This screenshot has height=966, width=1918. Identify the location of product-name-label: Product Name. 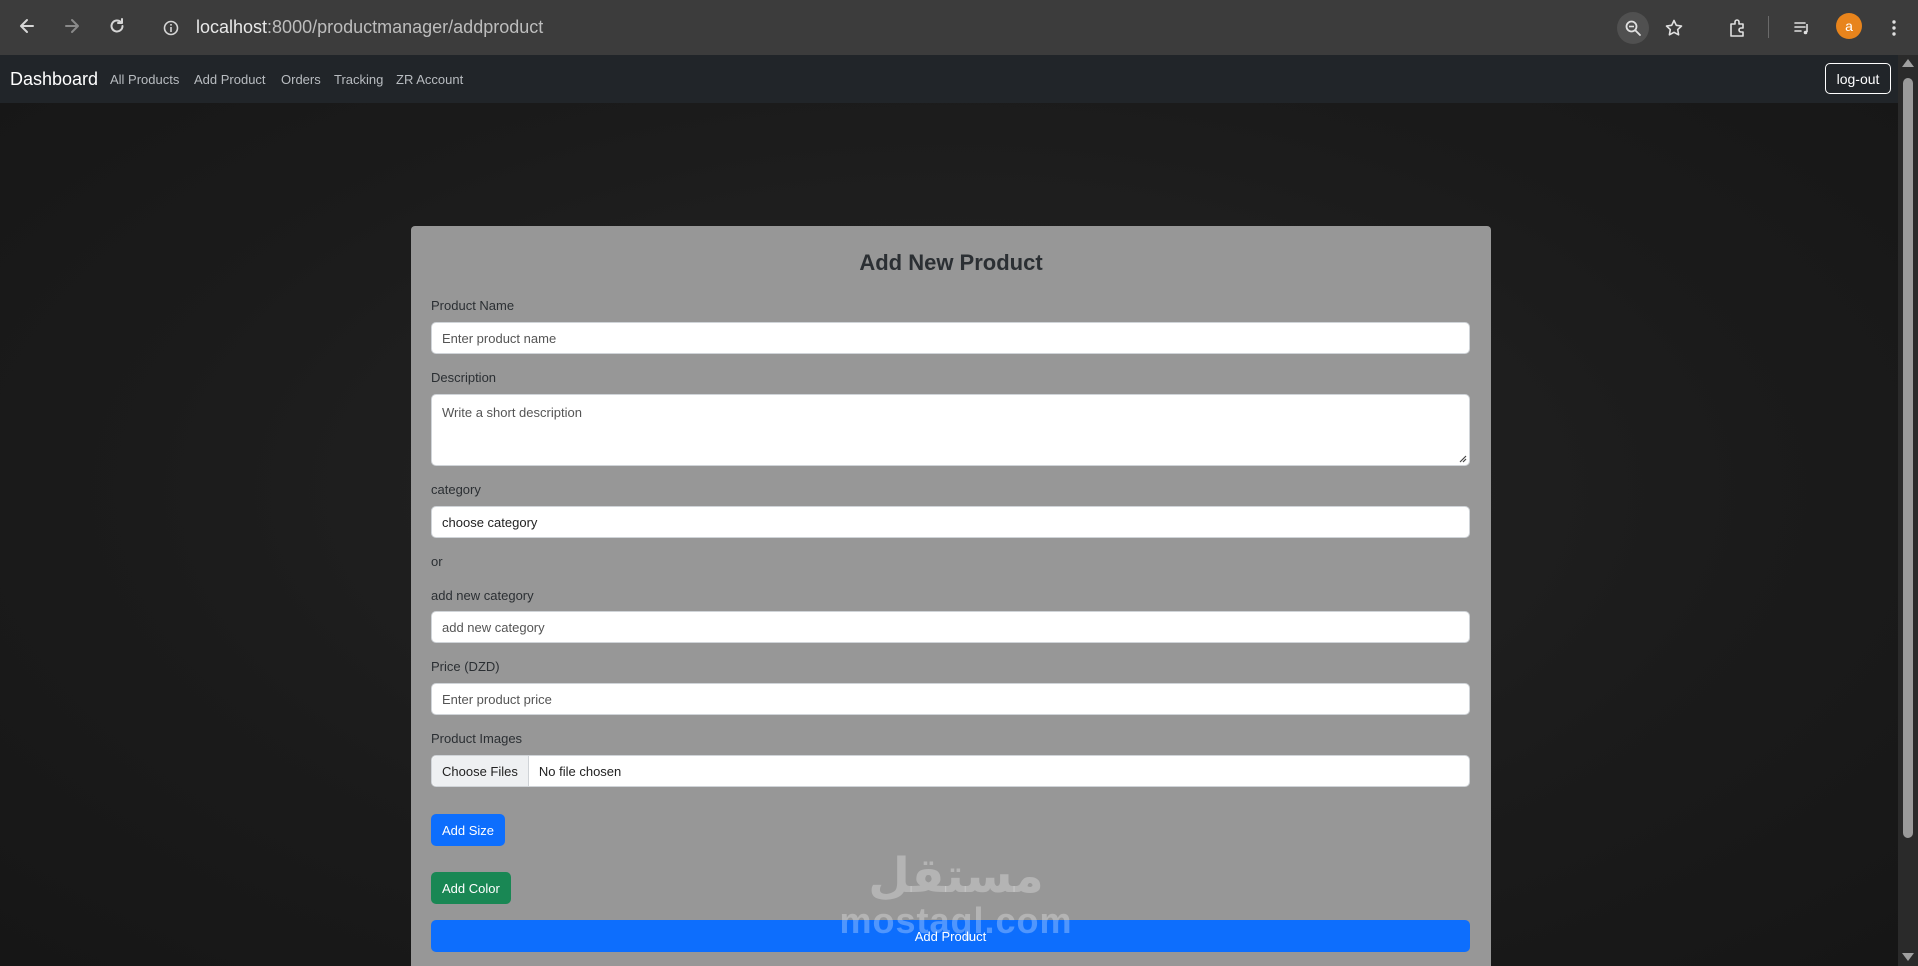
(473, 305).